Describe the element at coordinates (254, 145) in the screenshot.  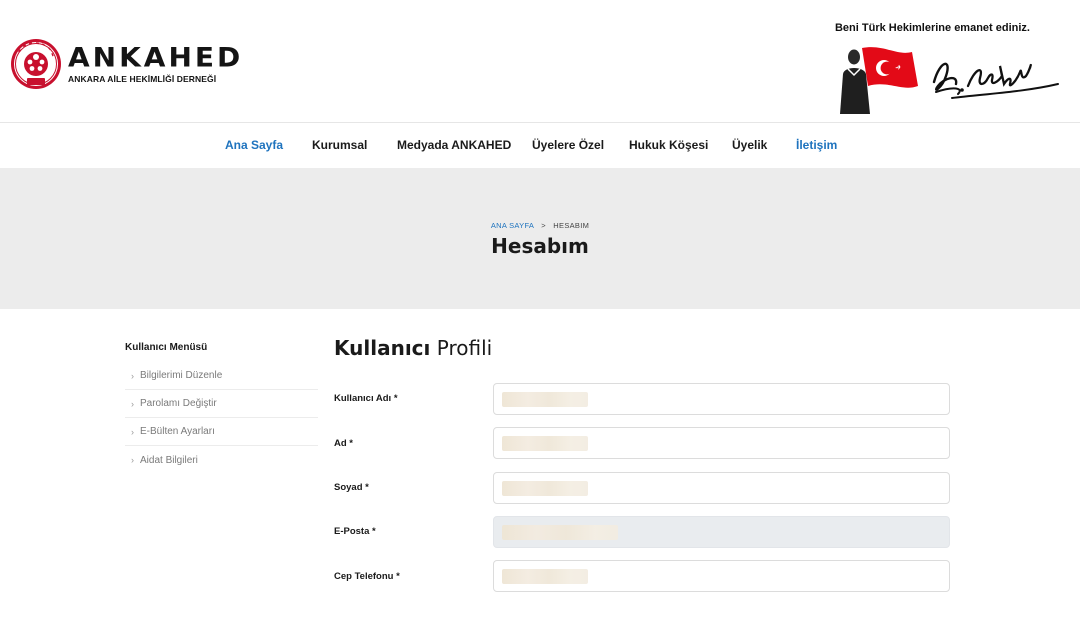
I see `nav-item-ana-sayfa: Ana Sayfa` at that location.